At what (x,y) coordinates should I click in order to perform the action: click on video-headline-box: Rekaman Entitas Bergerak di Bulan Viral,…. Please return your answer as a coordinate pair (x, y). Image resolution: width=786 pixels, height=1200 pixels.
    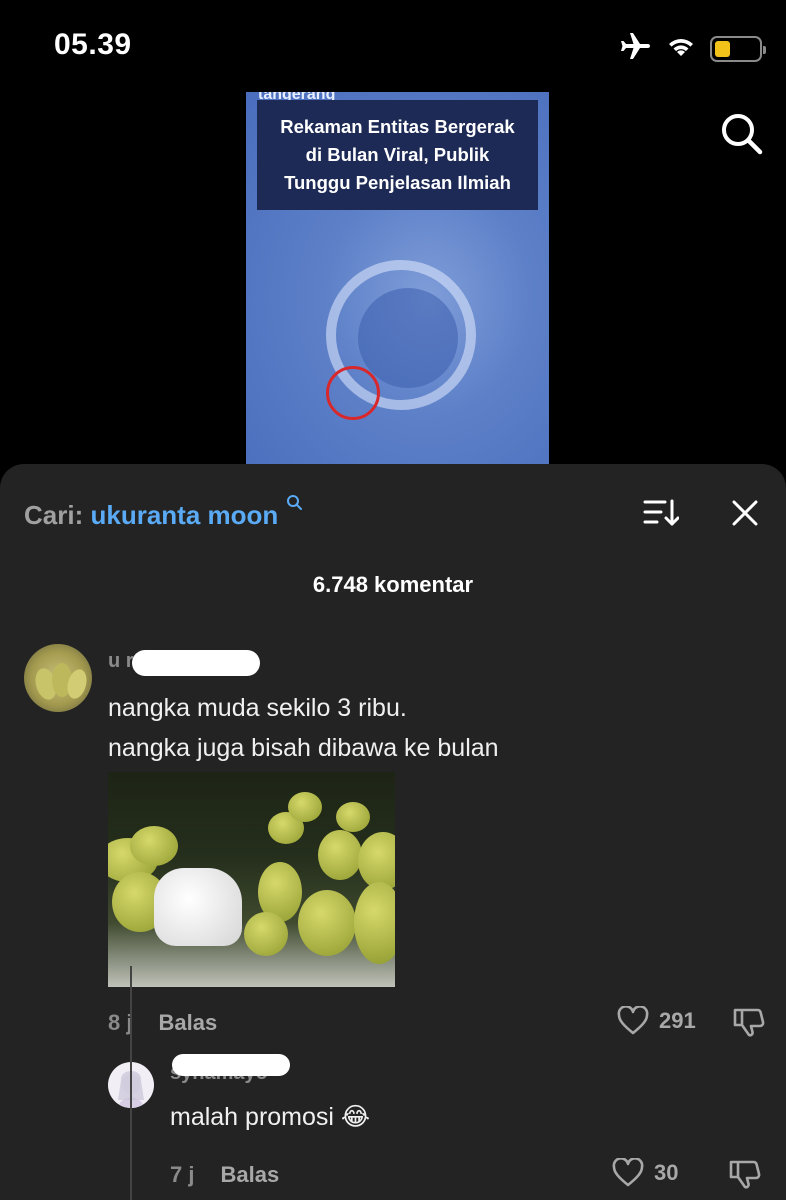
    Looking at the image, I should click on (397, 155).